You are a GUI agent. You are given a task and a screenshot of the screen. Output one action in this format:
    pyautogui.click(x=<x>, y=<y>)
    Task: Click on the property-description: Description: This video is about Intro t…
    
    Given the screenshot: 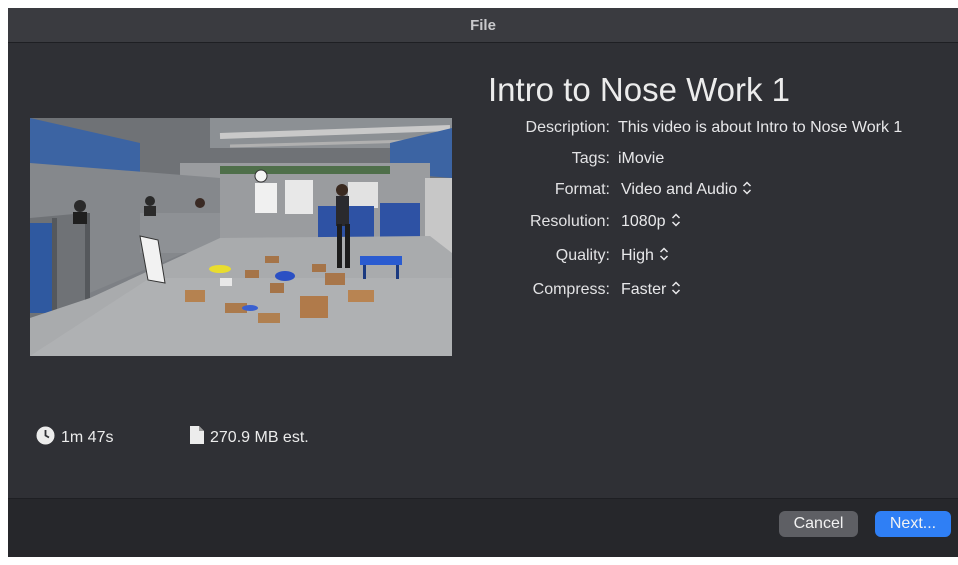 What is the action you would take?
    pyautogui.click(x=713, y=128)
    